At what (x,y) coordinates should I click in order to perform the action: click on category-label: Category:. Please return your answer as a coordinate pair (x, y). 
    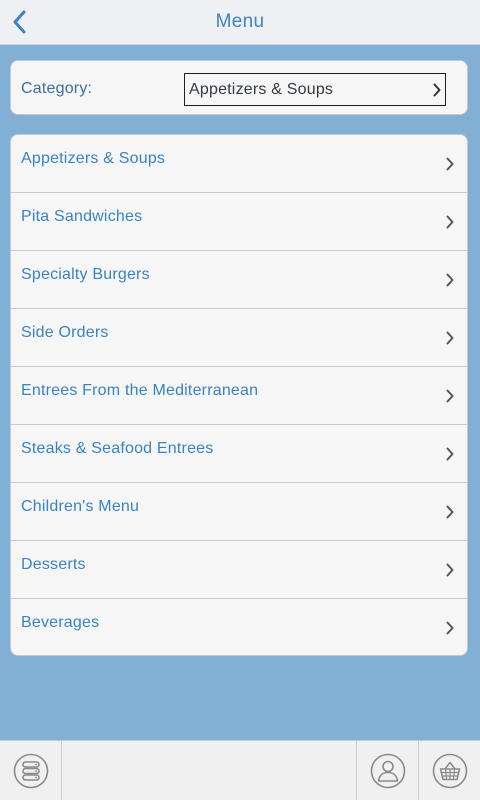
    Looking at the image, I should click on (57, 88).